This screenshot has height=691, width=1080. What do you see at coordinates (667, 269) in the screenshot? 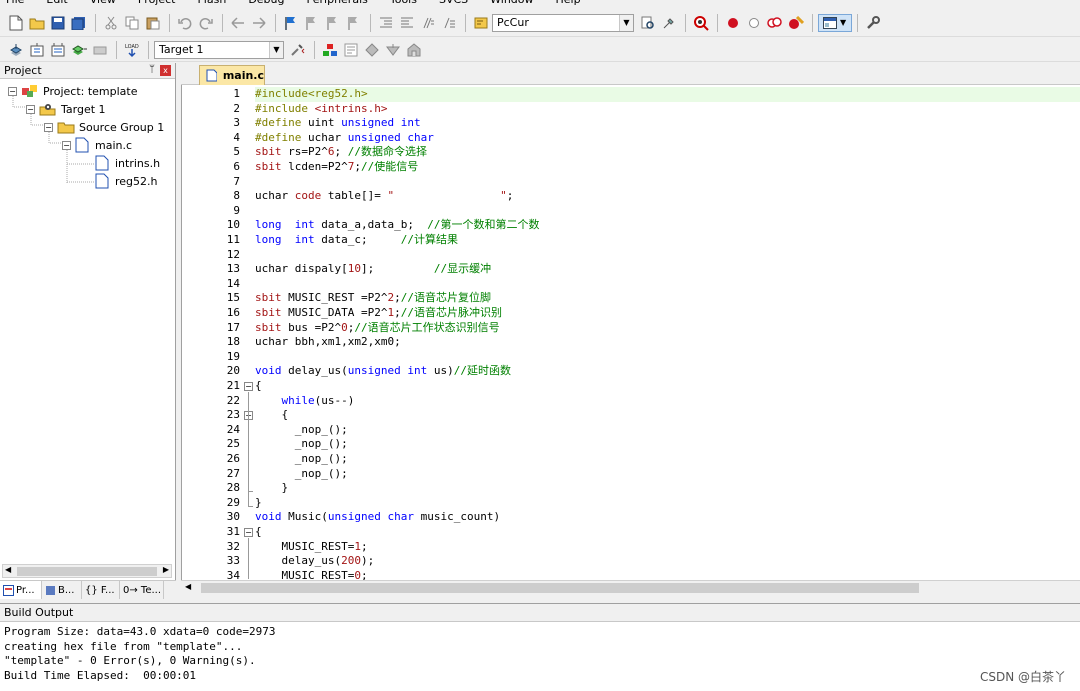
I see `code-line: uchar dispaly[10]; //显示缓冲` at bounding box center [667, 269].